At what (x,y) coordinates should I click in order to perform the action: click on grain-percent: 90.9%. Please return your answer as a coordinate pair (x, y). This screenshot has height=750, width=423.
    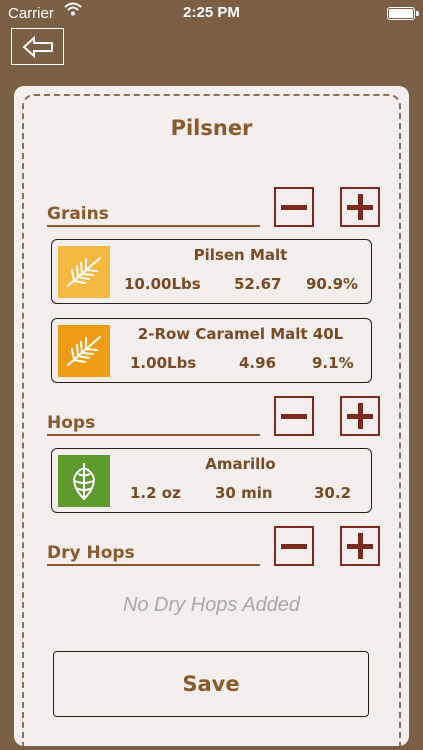
    Looking at the image, I should click on (332, 284).